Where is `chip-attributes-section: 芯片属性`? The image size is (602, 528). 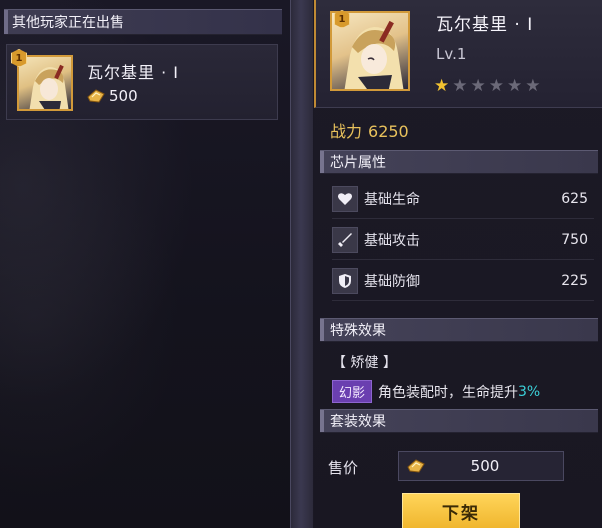
chip-attributes-section: 芯片属性 is located at coordinates (459, 162).